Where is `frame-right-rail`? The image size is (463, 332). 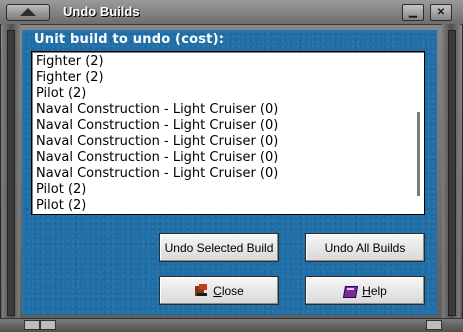 frame-right-rail is located at coordinates (452, 173).